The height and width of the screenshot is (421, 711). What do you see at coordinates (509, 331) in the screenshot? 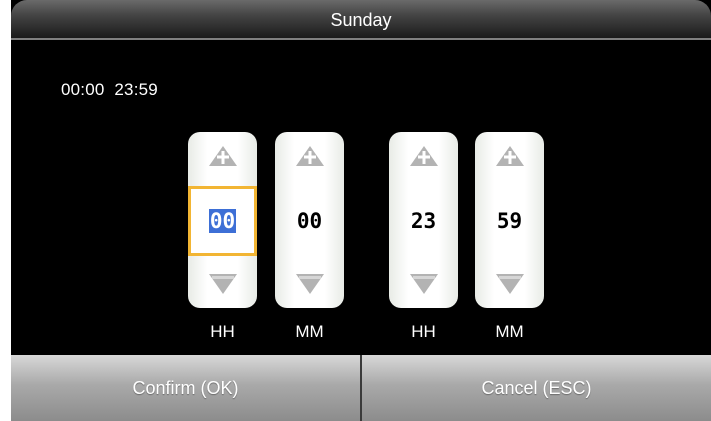
I see `end-minute-unit-label: MM` at bounding box center [509, 331].